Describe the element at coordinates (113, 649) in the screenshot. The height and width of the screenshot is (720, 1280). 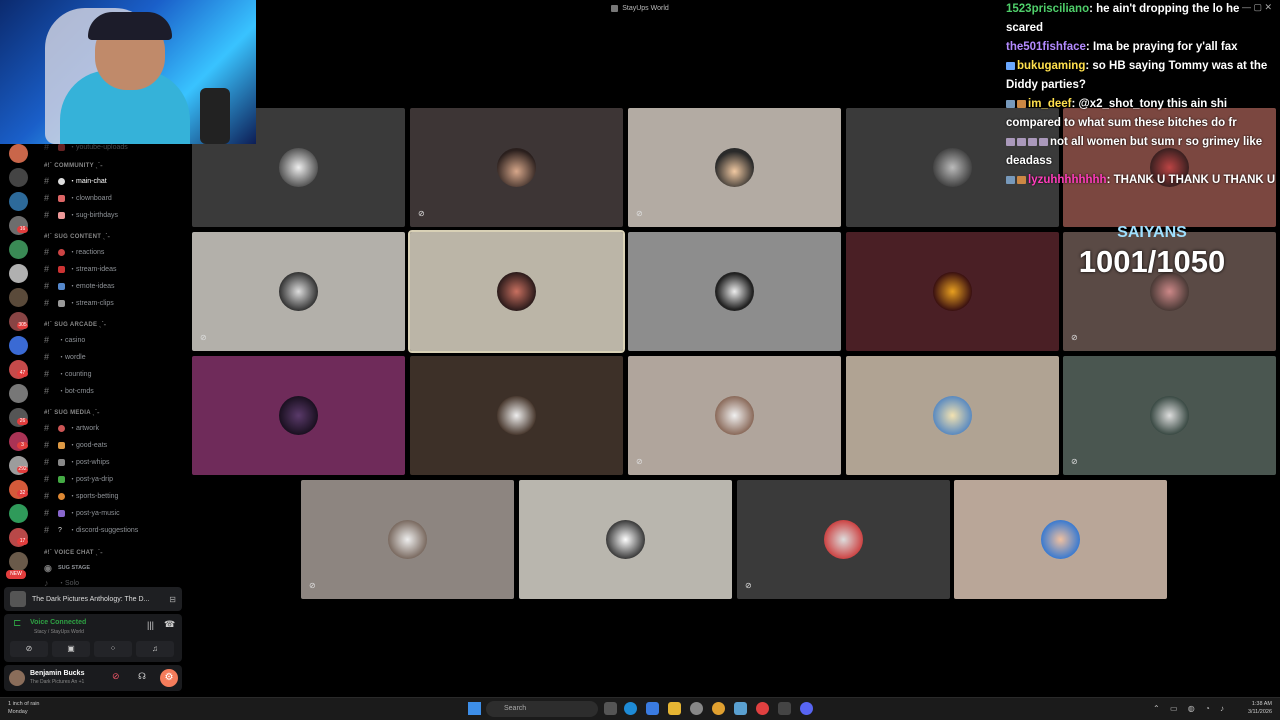
I see `activities-button: ⁘` at that location.